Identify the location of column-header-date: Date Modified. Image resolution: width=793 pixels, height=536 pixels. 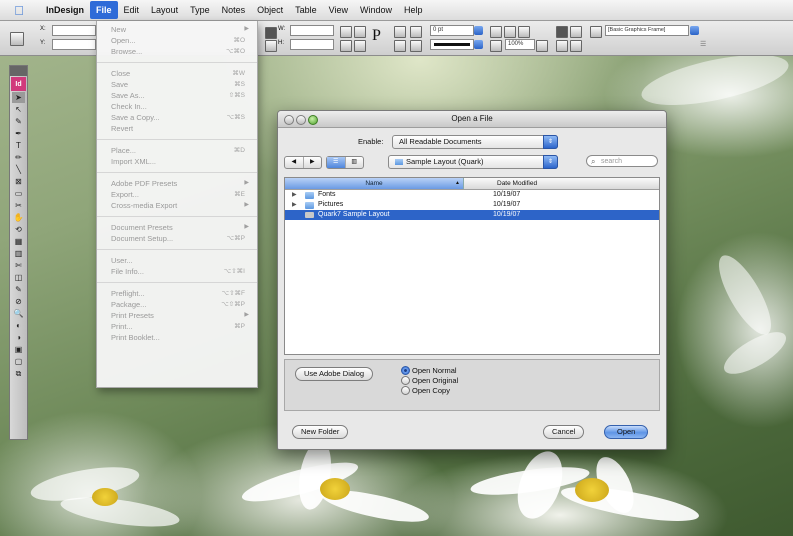
(517, 183).